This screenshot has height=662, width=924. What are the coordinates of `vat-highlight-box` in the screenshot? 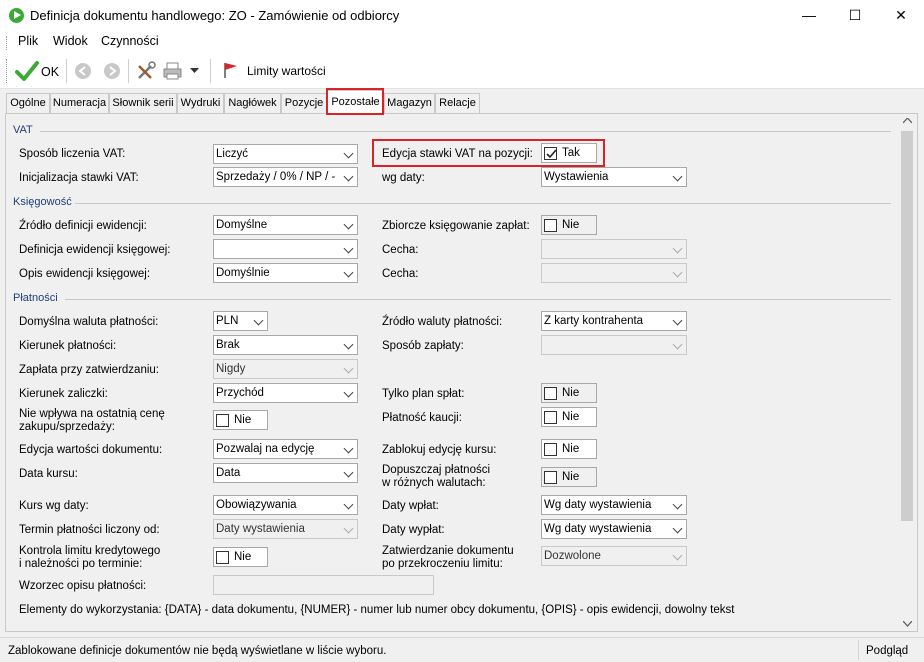 It's located at (488, 153).